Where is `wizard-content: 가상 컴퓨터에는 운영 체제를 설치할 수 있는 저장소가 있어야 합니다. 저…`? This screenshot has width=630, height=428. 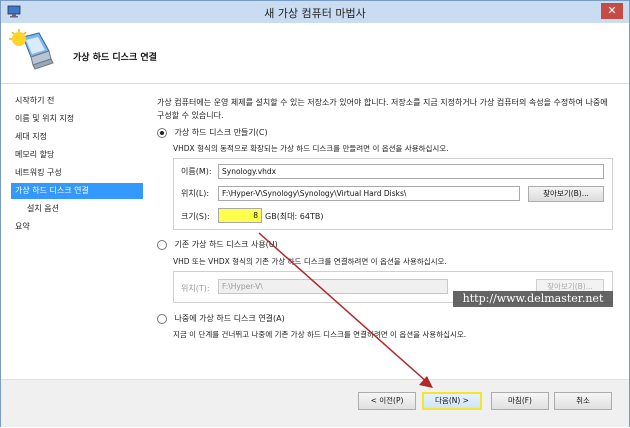
wizard-content: 가상 컴퓨터에는 운영 체제를 설치할 수 있는 저장소가 있어야 합니다. 저… is located at coordinates (387, 109).